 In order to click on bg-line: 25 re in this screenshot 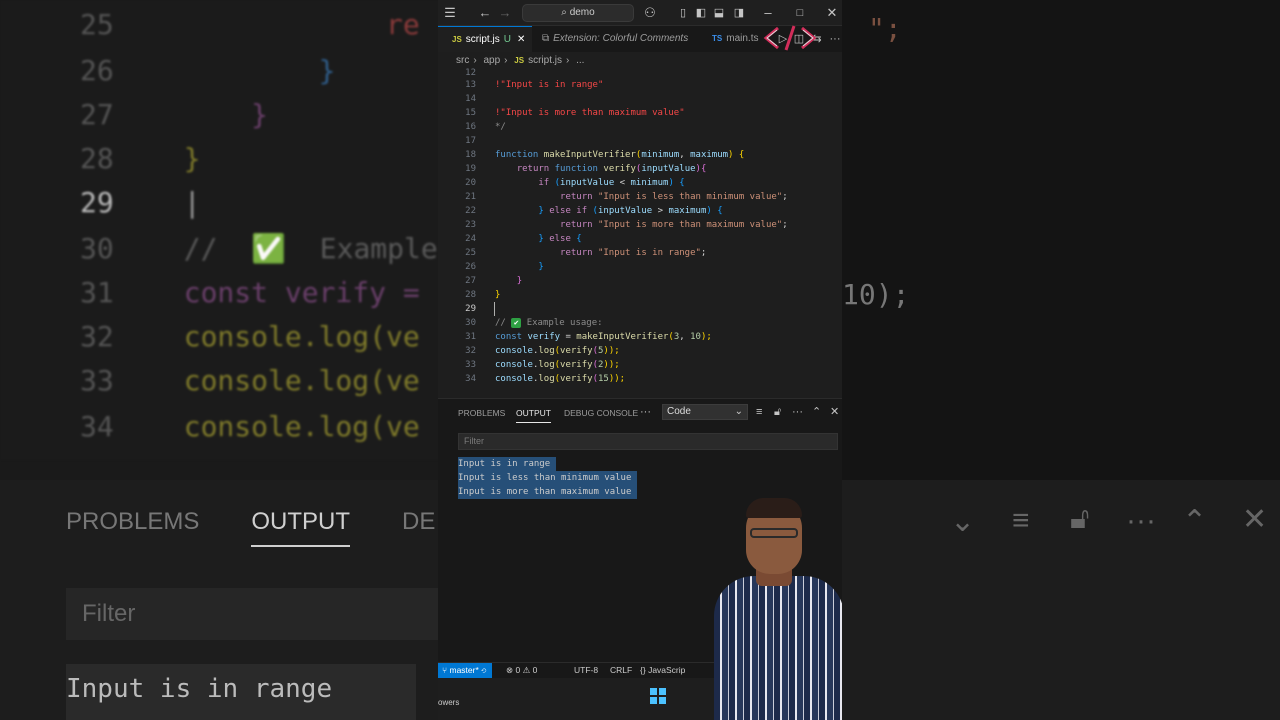, I will do `click(250, 24)`.